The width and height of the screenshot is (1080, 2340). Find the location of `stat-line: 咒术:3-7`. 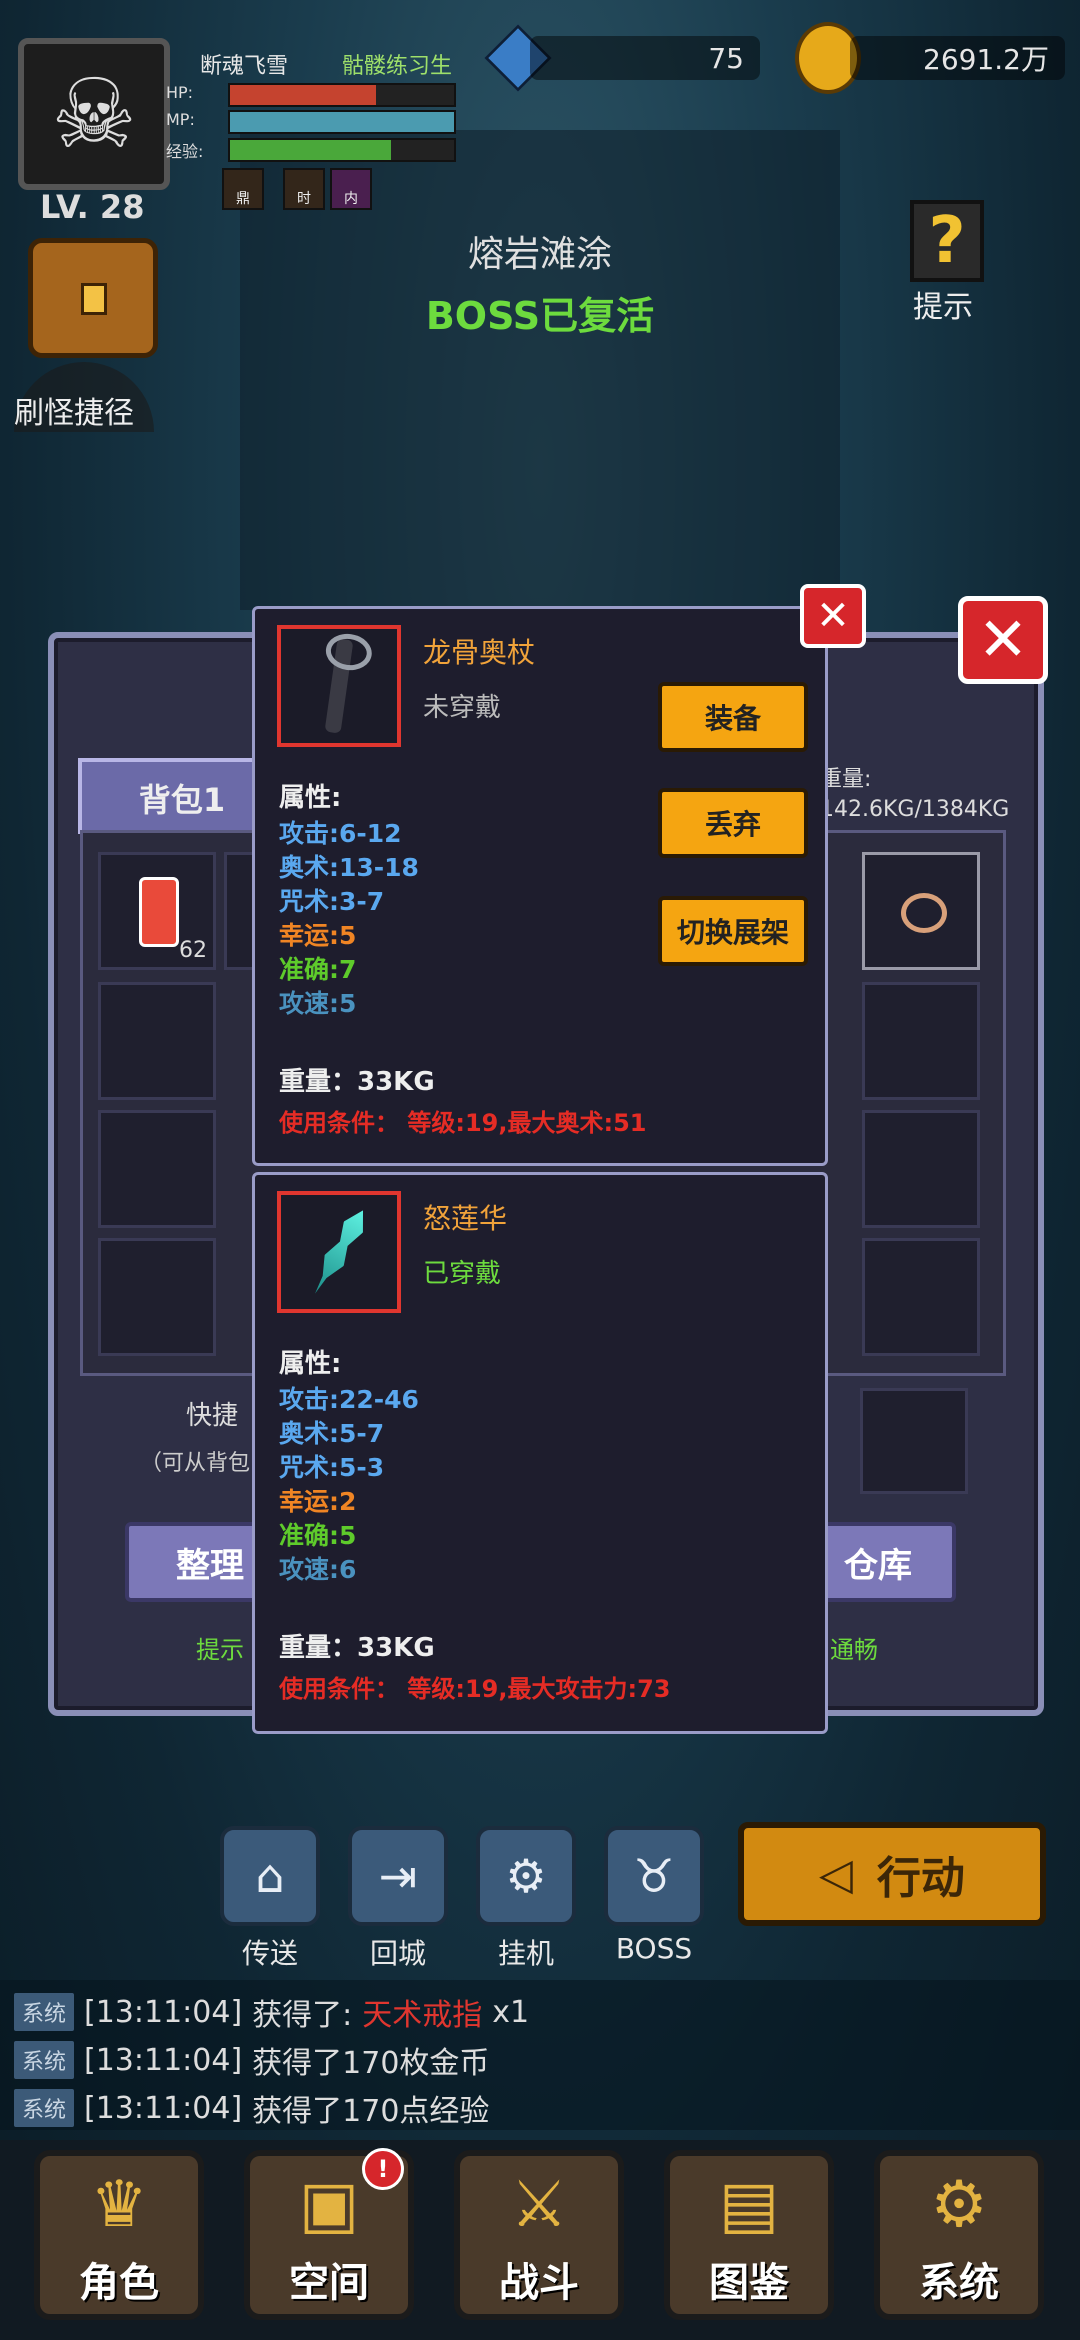

stat-line: 咒术:3-7 is located at coordinates (332, 901).